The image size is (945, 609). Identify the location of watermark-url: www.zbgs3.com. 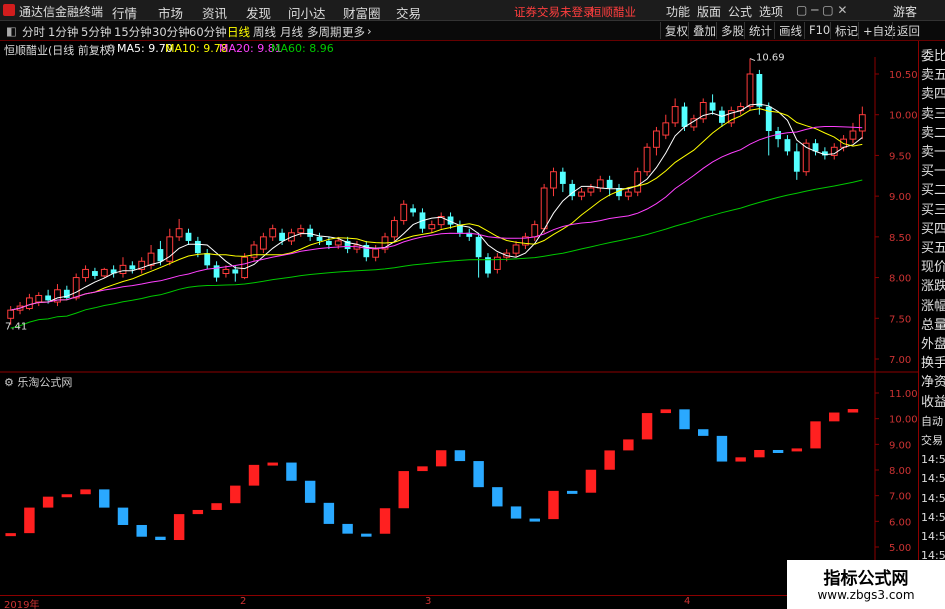
(866, 595).